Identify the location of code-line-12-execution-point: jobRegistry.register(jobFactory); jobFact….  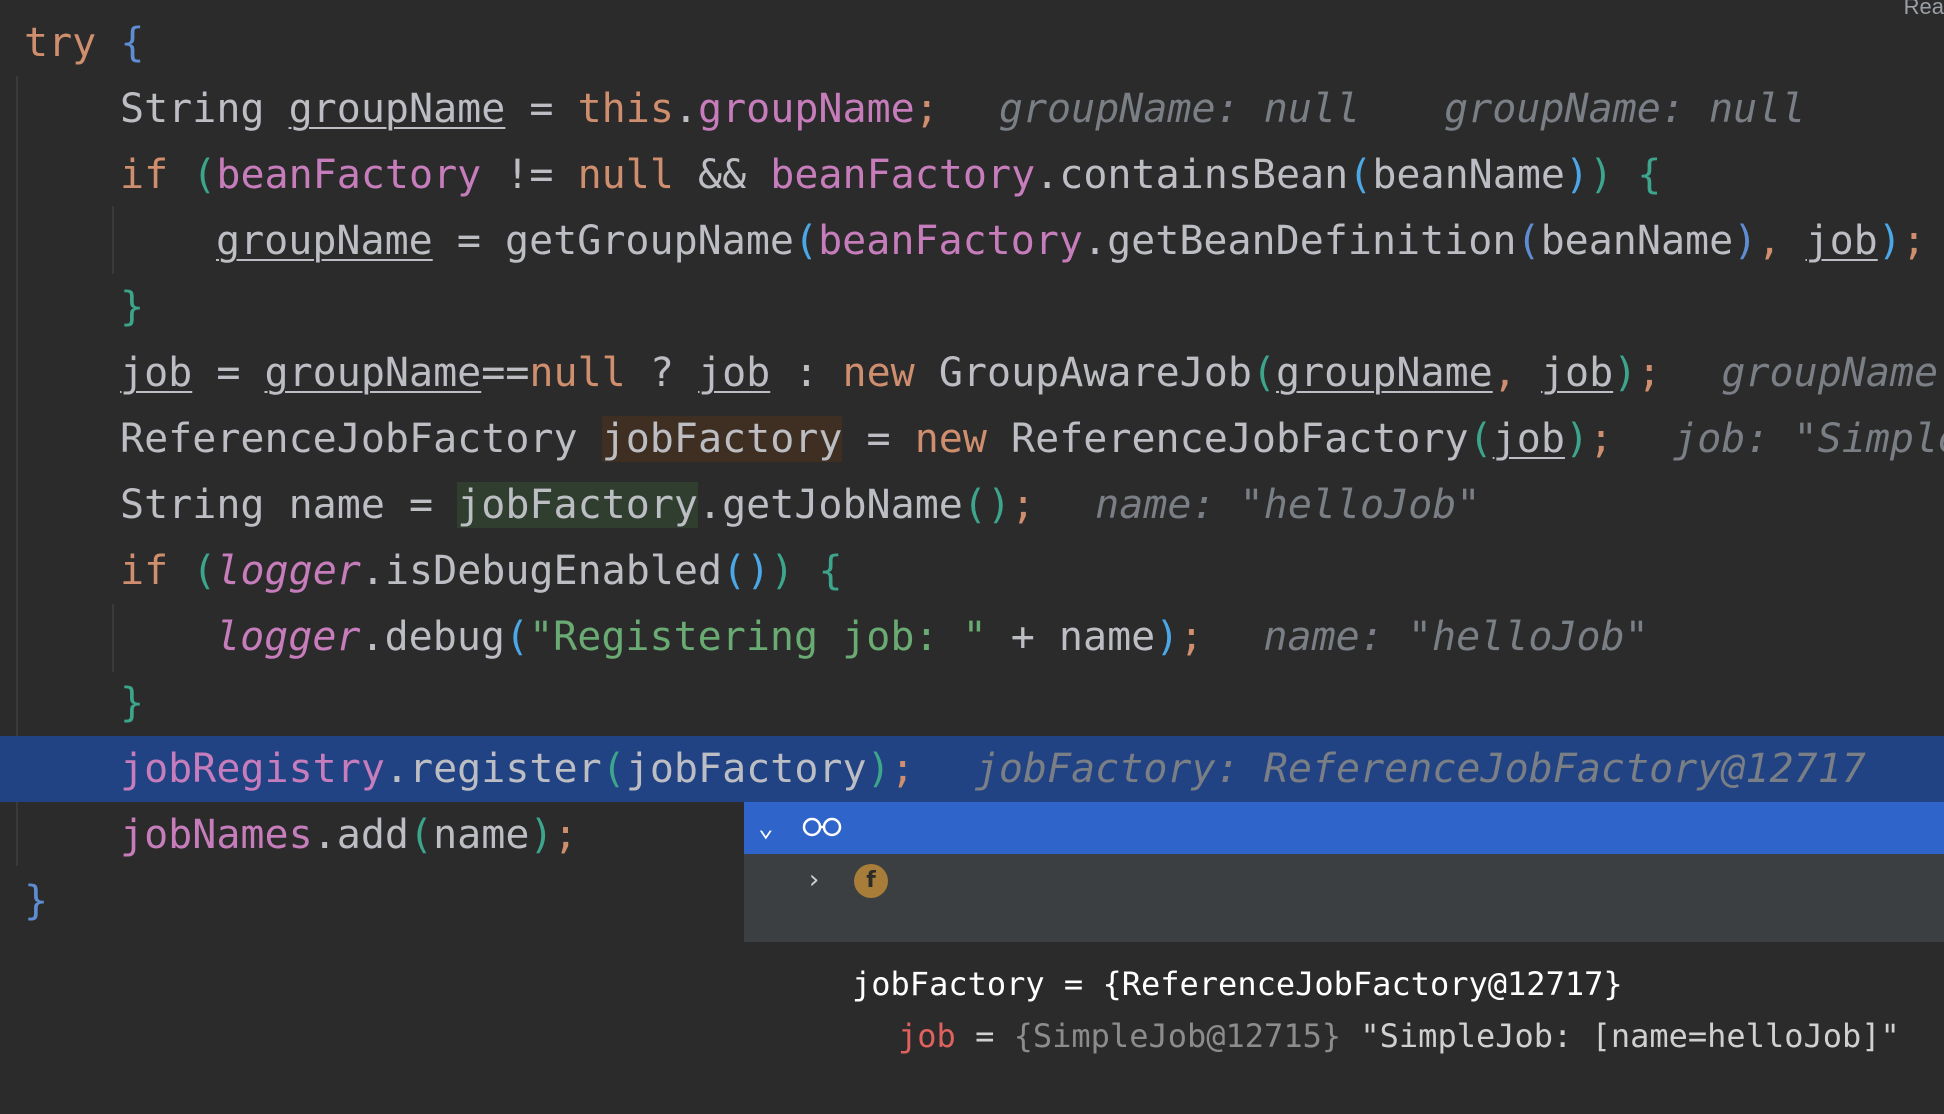
(972, 769).